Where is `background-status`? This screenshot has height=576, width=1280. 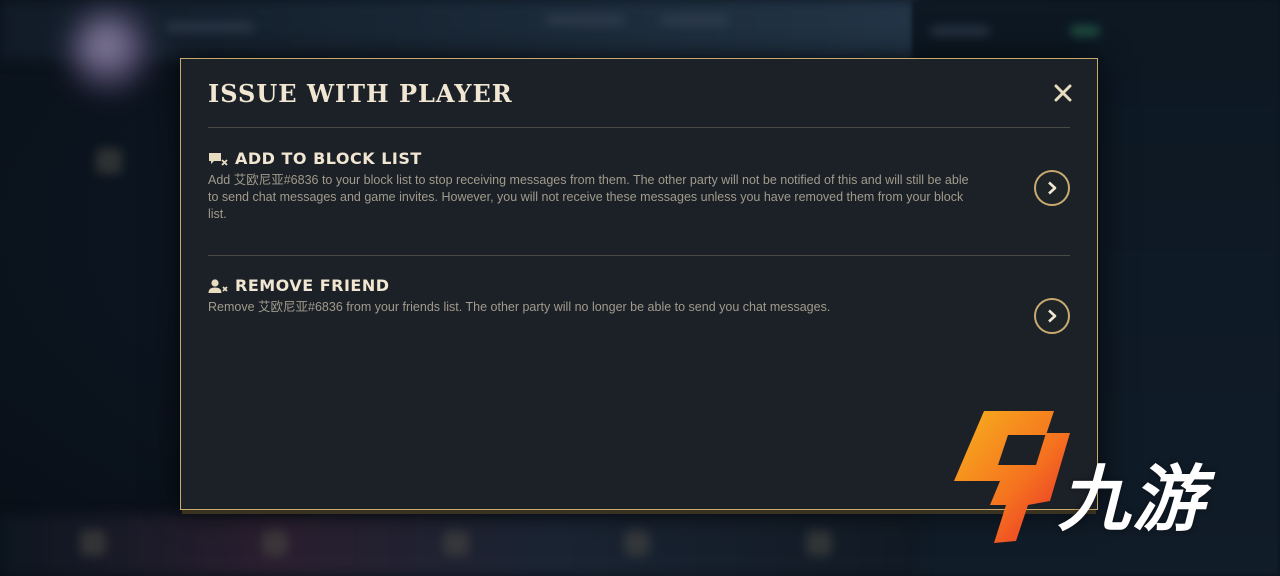 background-status is located at coordinates (1085, 31).